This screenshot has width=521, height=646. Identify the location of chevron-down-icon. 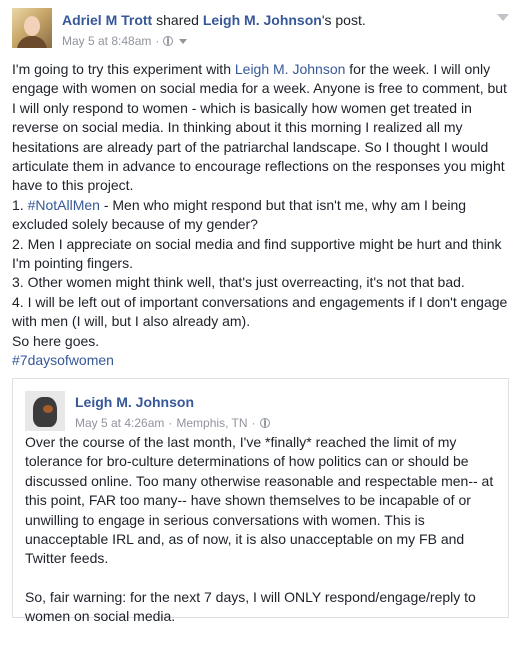
(183, 41).